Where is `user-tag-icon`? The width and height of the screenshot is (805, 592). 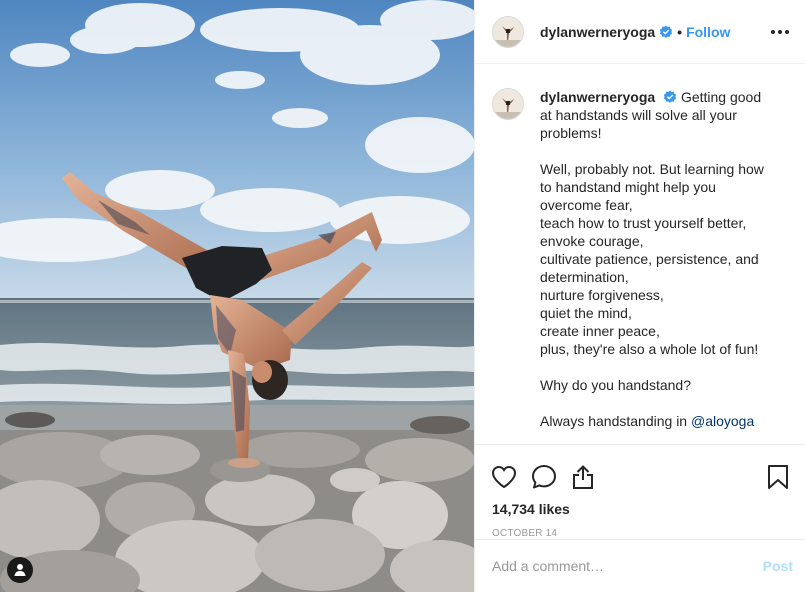
user-tag-icon is located at coordinates (20, 570).